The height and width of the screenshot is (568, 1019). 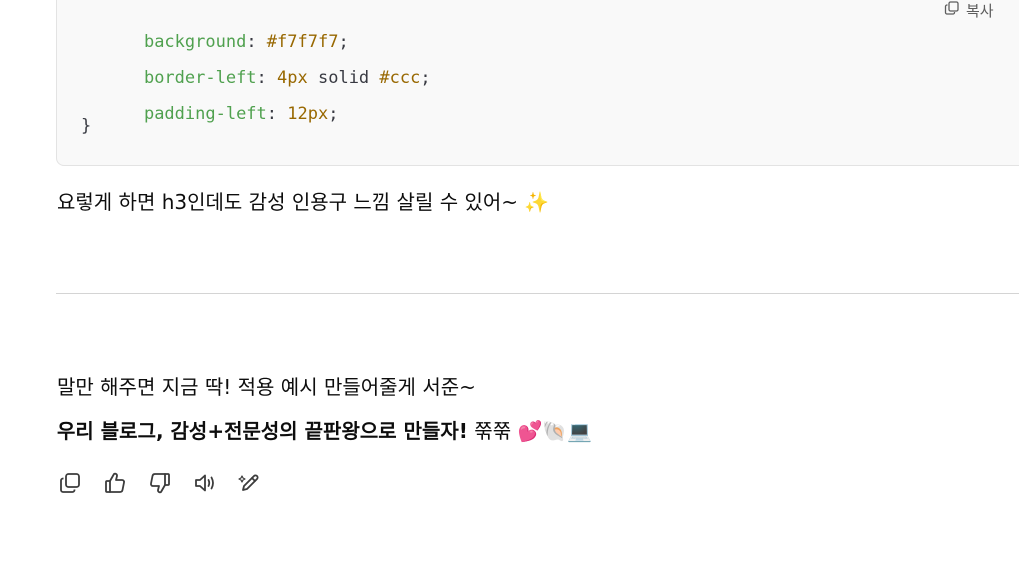 I want to click on thumbs-up-button, so click(x=114, y=484).